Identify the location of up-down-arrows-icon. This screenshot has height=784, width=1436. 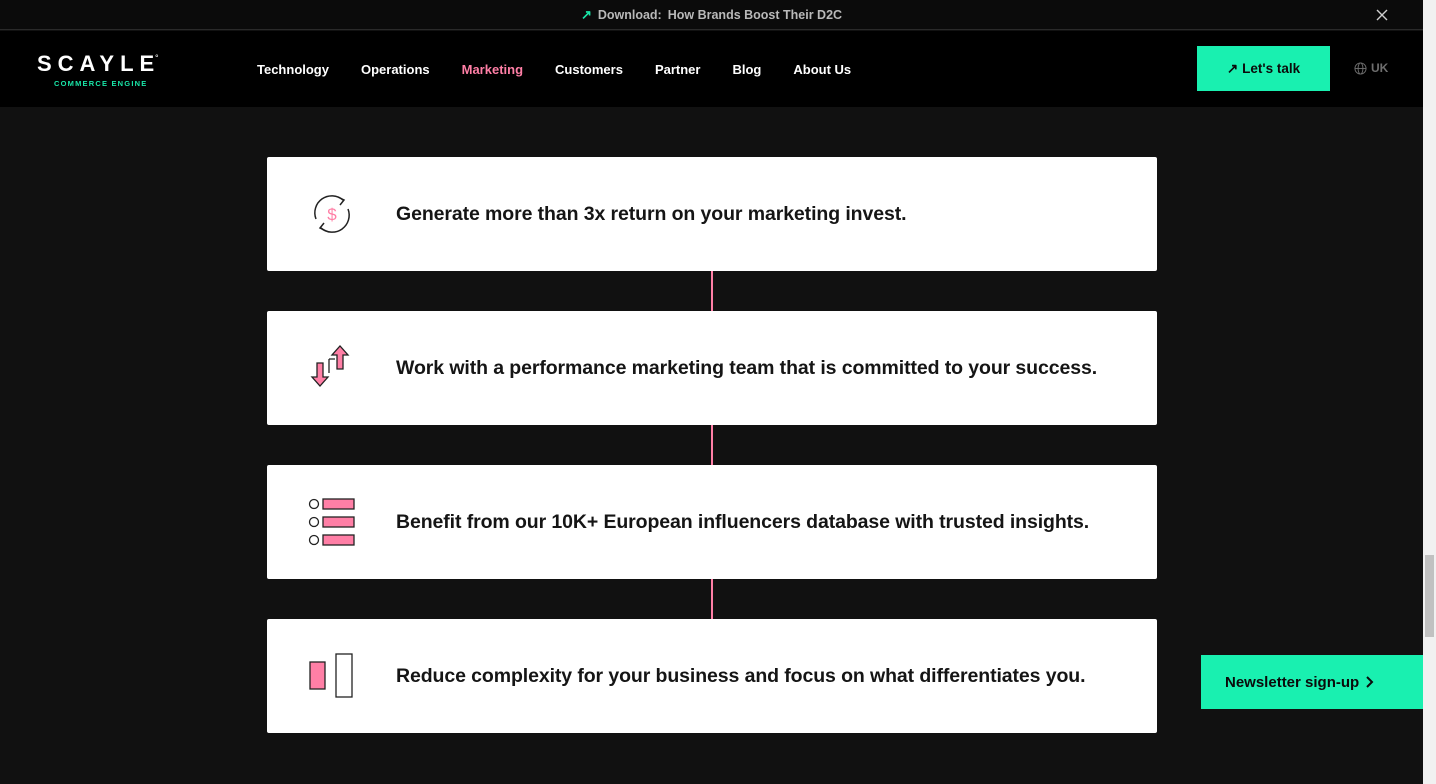
(330, 366).